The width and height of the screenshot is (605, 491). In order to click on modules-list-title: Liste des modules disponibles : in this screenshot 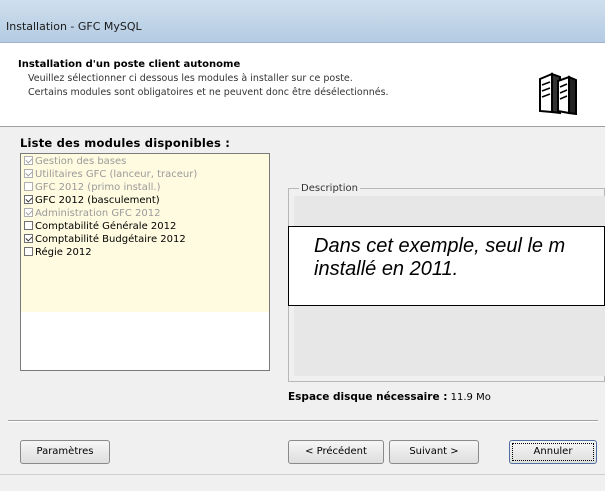, I will do `click(125, 143)`.